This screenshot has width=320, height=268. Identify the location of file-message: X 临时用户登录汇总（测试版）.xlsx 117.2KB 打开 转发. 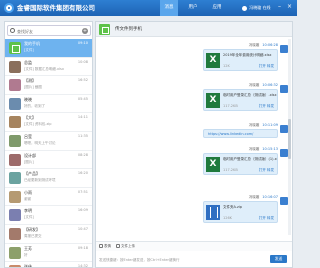
(240, 100).